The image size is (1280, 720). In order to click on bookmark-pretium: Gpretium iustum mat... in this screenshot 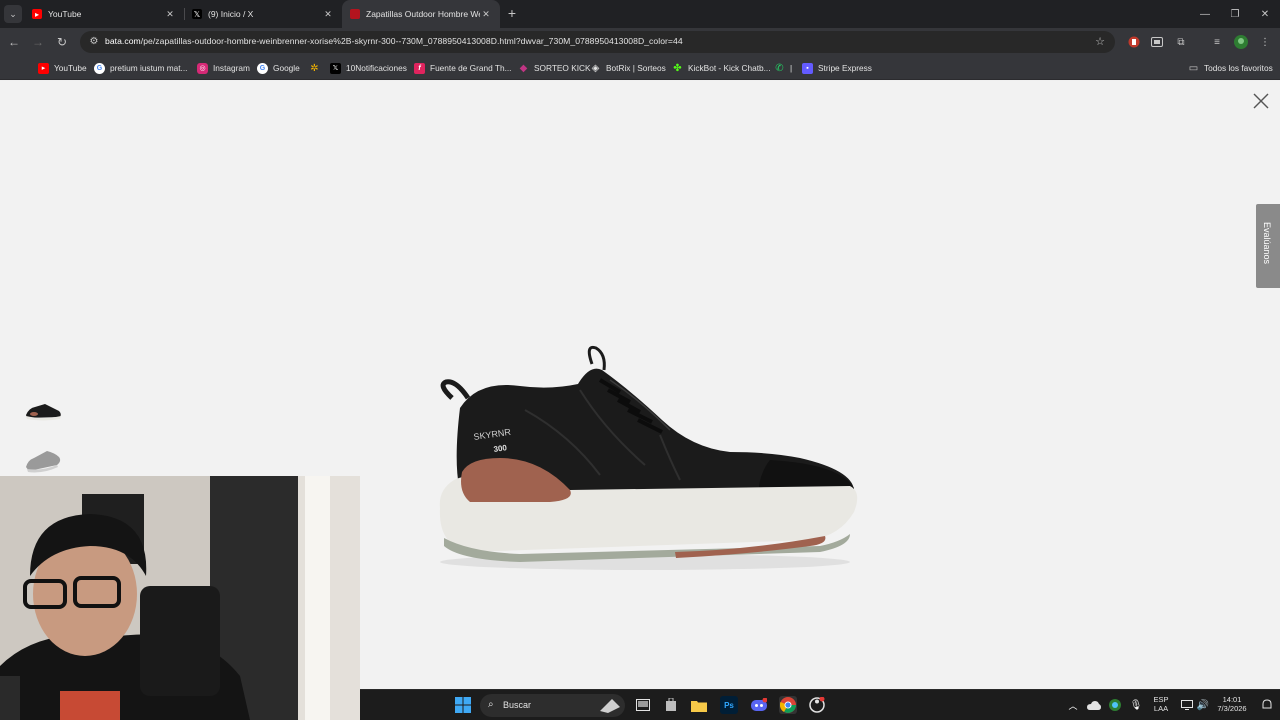, I will do `click(140, 68)`.